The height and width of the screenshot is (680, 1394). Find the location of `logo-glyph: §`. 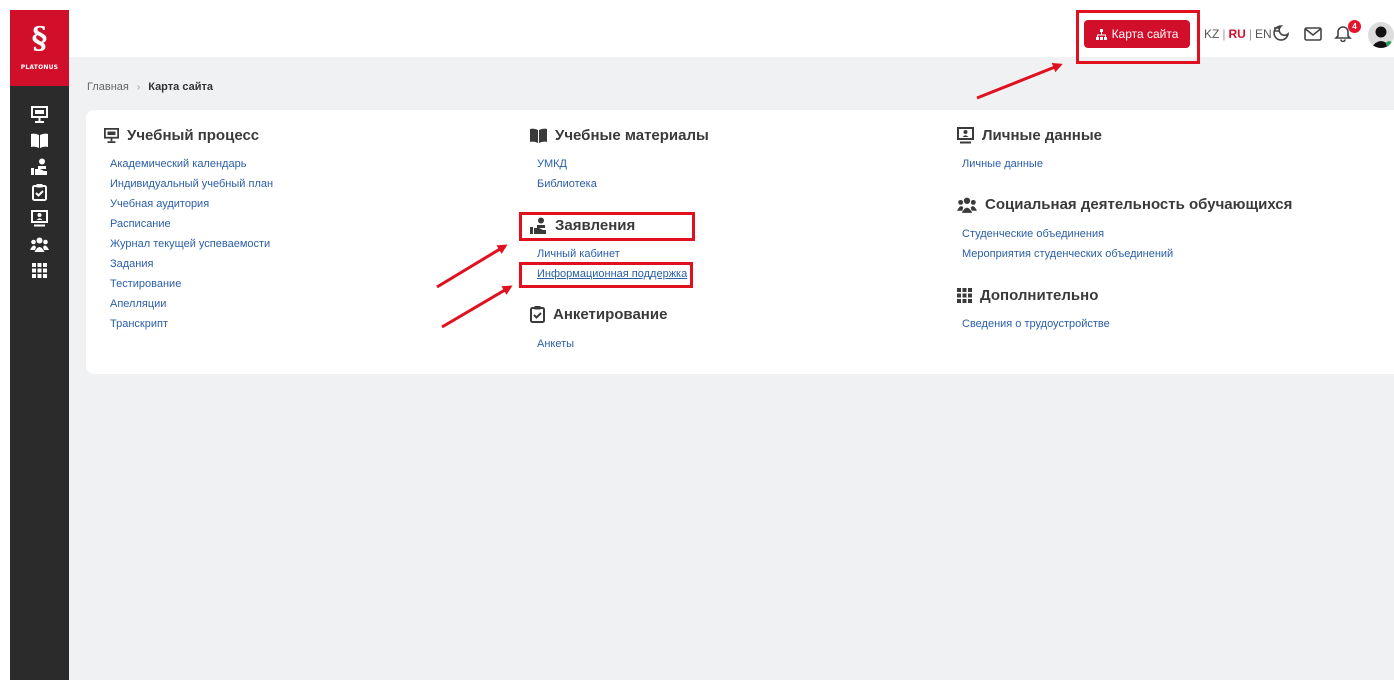

logo-glyph: § is located at coordinates (39, 38).